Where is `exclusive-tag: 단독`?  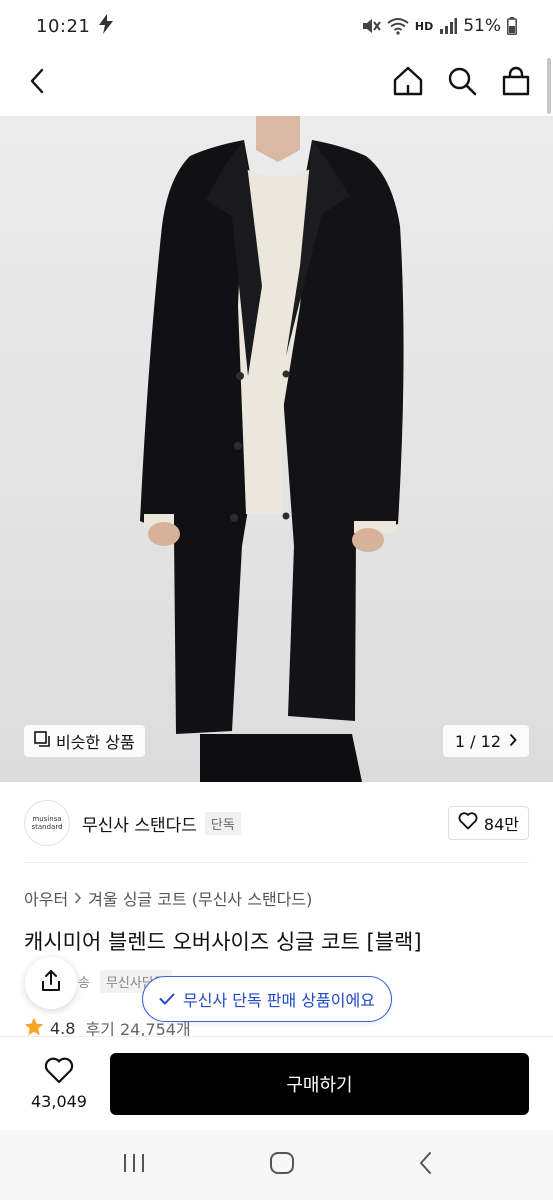
exclusive-tag: 단독 is located at coordinates (222, 823).